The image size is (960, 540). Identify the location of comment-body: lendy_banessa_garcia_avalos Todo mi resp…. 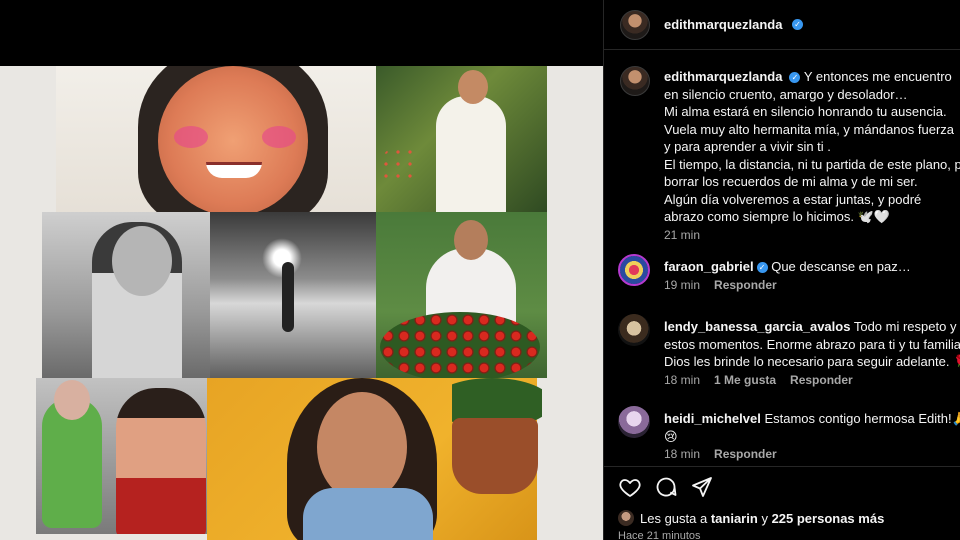
(812, 353).